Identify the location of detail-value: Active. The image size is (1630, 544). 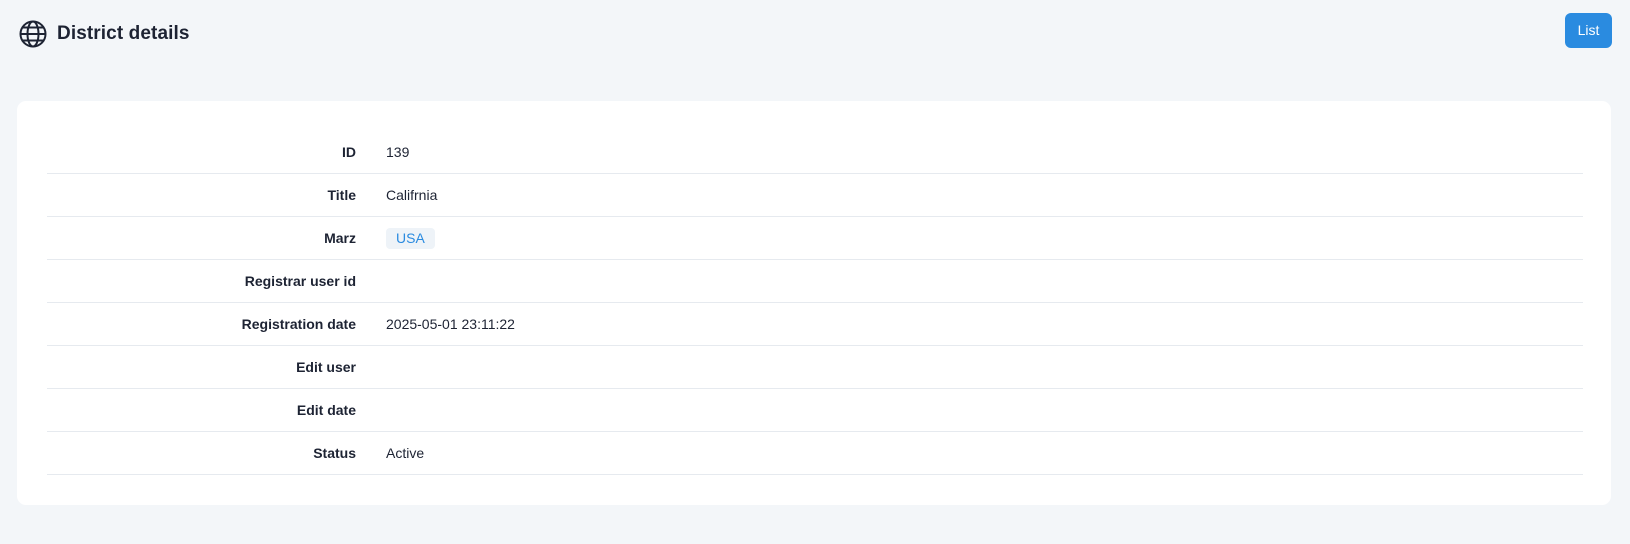
(405, 453).